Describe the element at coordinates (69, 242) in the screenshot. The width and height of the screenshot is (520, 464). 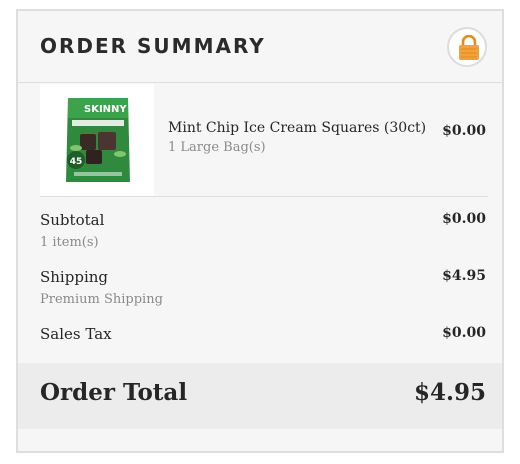
I see `subtotal-item-count: 1 item(s)` at that location.